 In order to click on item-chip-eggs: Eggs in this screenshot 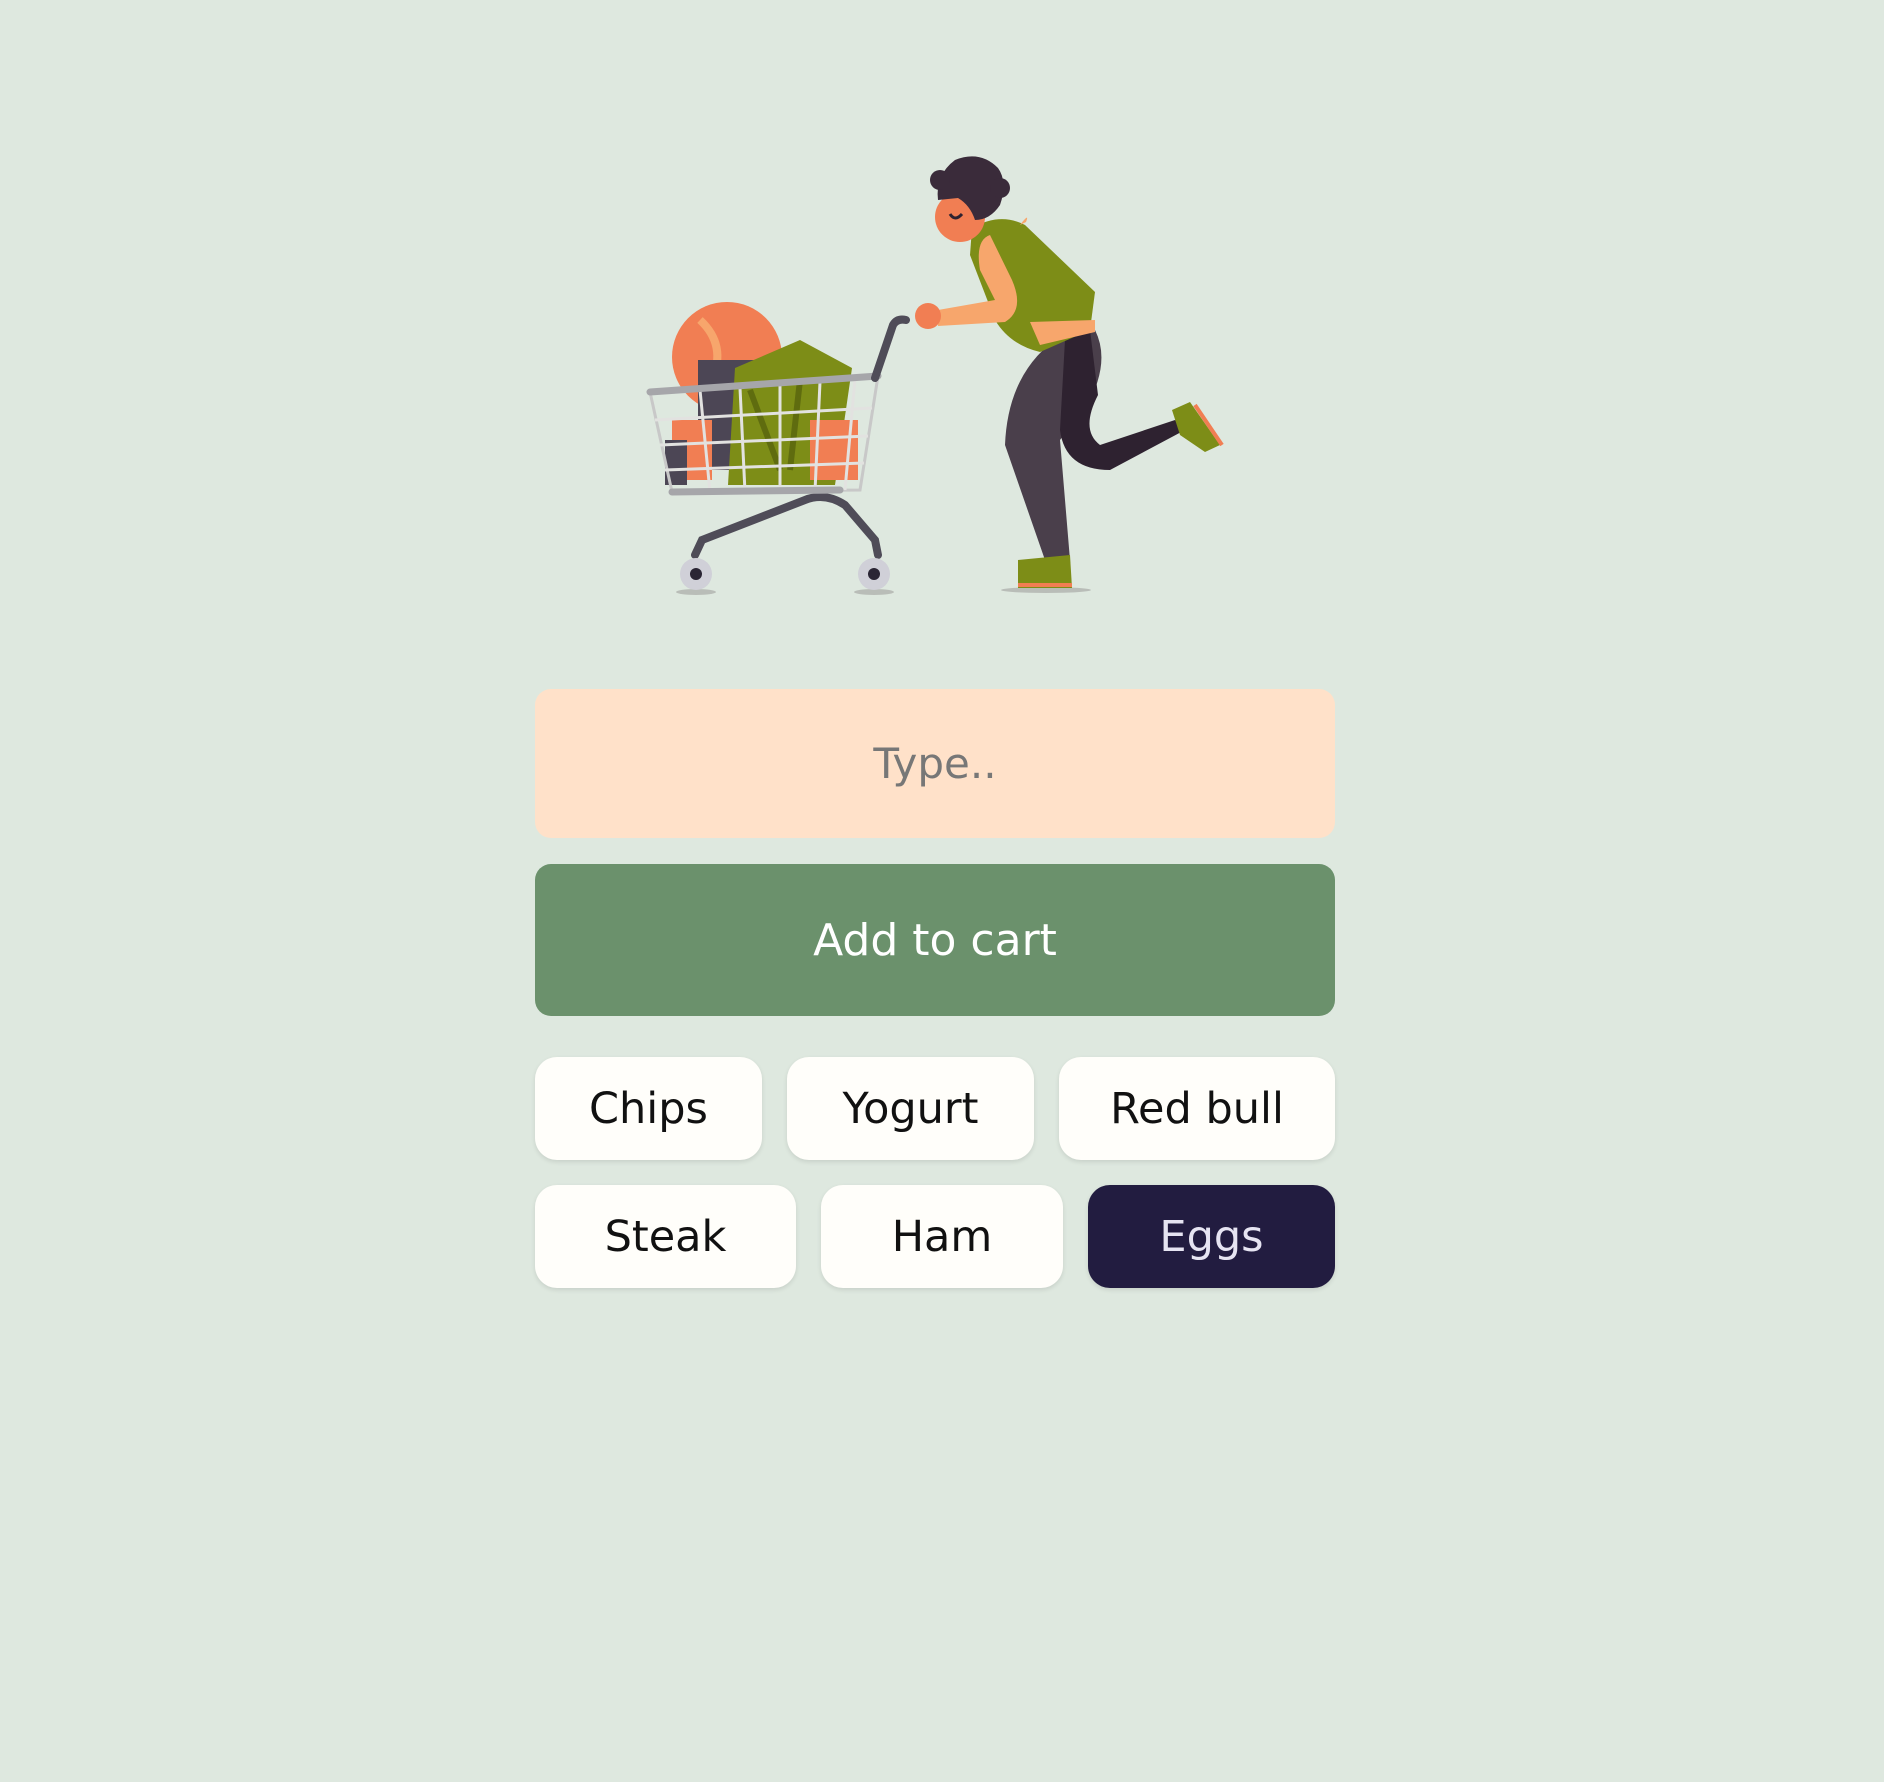, I will do `click(1211, 1236)`.